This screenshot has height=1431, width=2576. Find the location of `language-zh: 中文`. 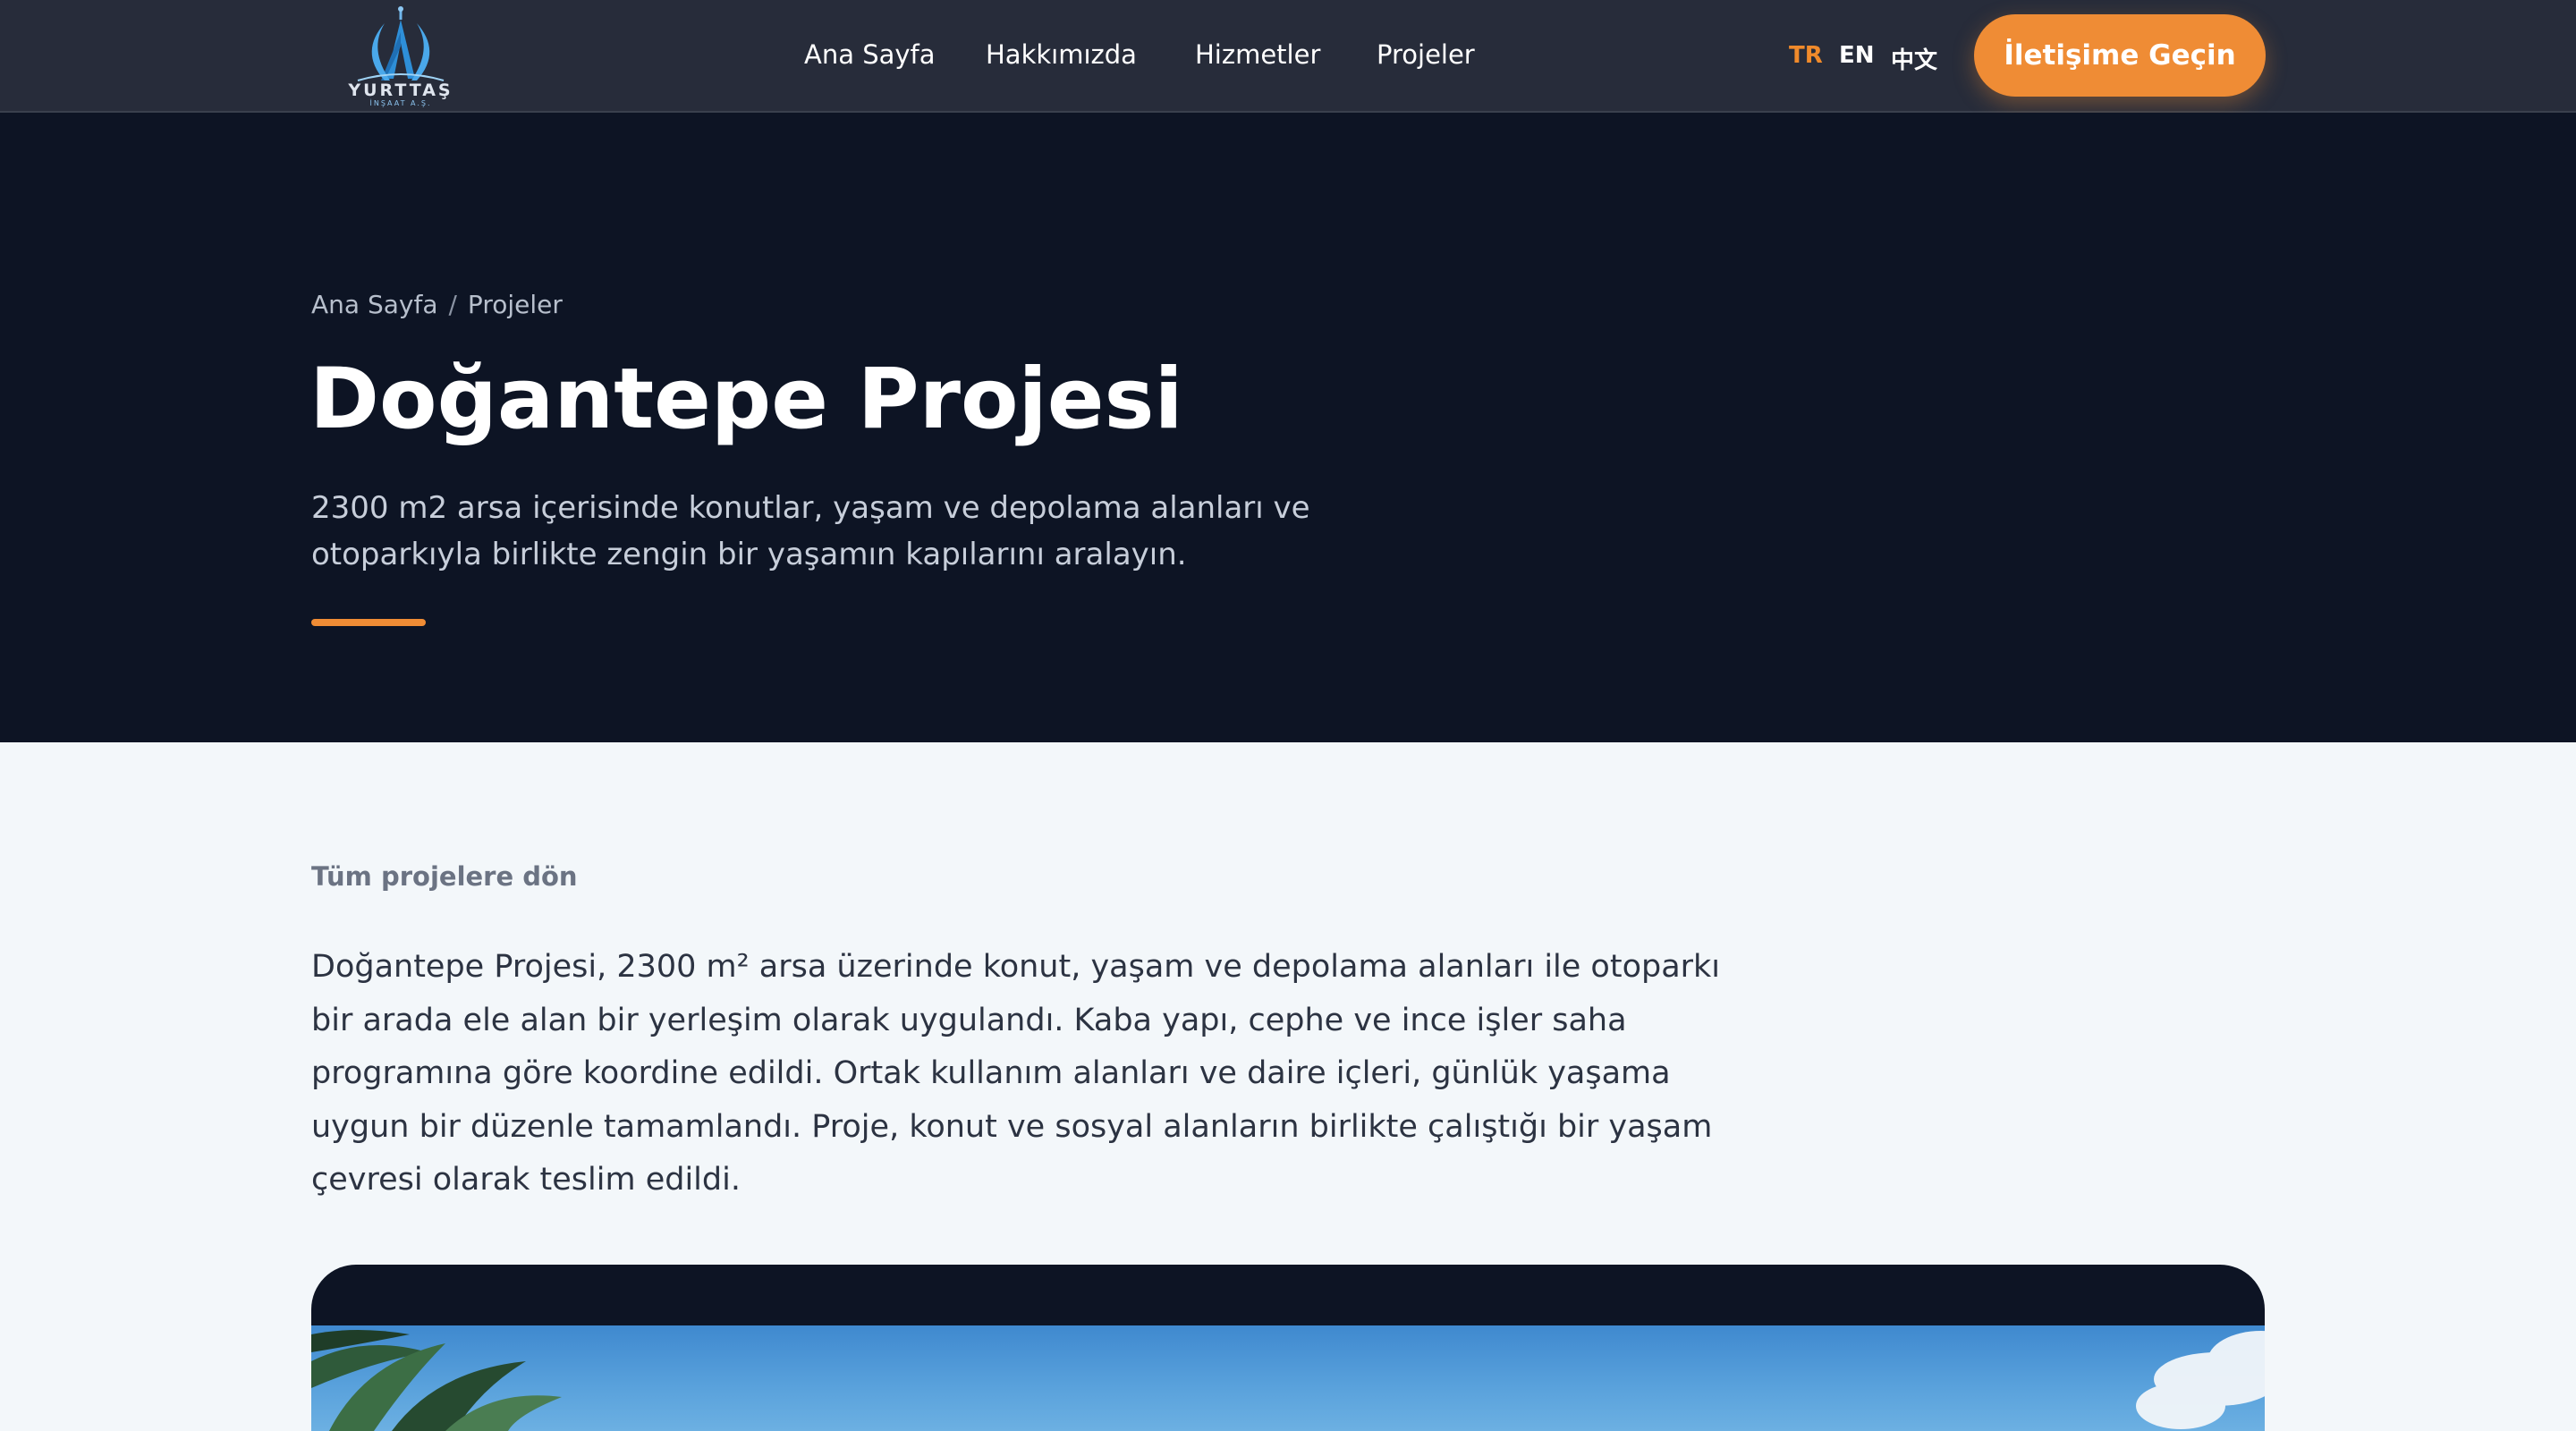

language-zh: 中文 is located at coordinates (1914, 59).